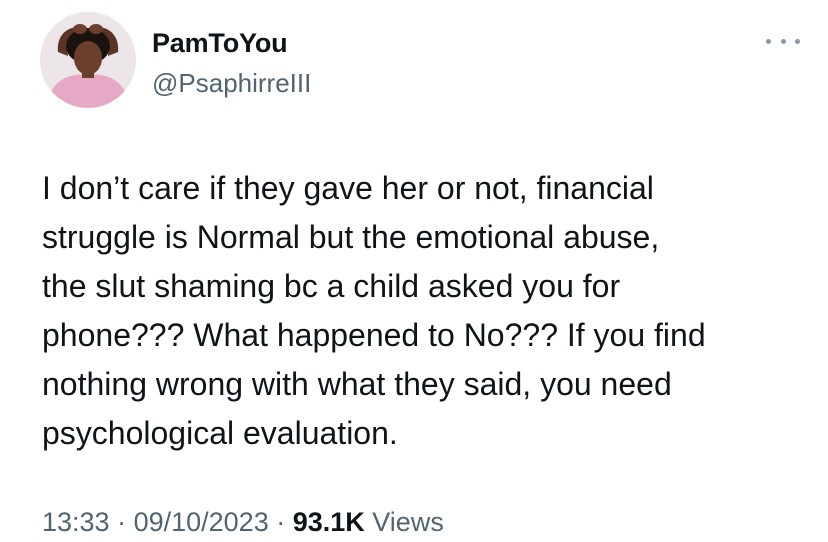 This screenshot has height=542, width=828. Describe the element at coordinates (404, 522) in the screenshot. I see `views-label: Views` at that location.